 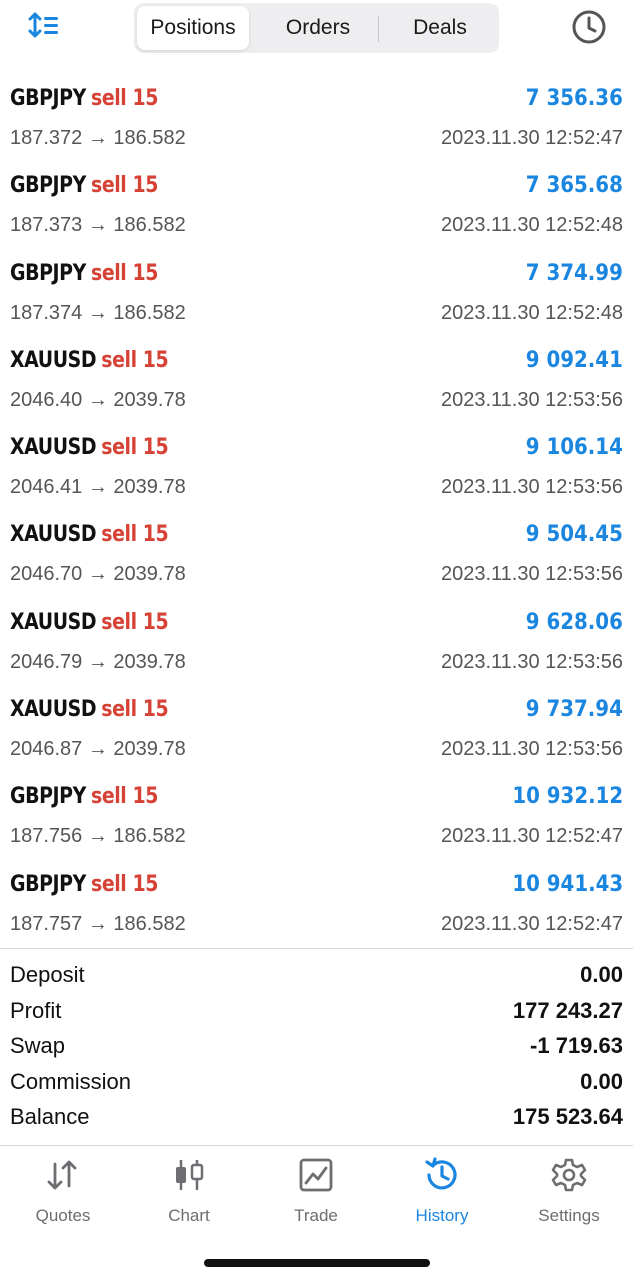 I want to click on summary-divider, so click(x=316, y=948).